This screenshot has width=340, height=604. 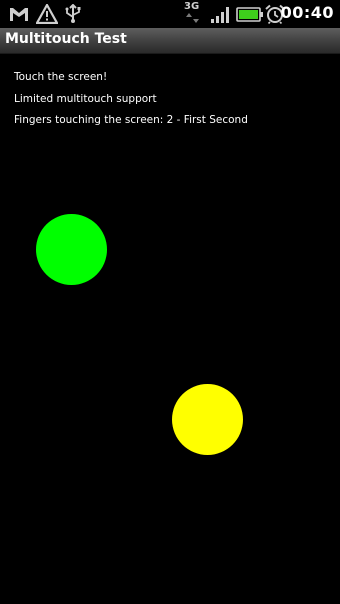 What do you see at coordinates (207, 419) in the screenshot?
I see `touch-point-second` at bounding box center [207, 419].